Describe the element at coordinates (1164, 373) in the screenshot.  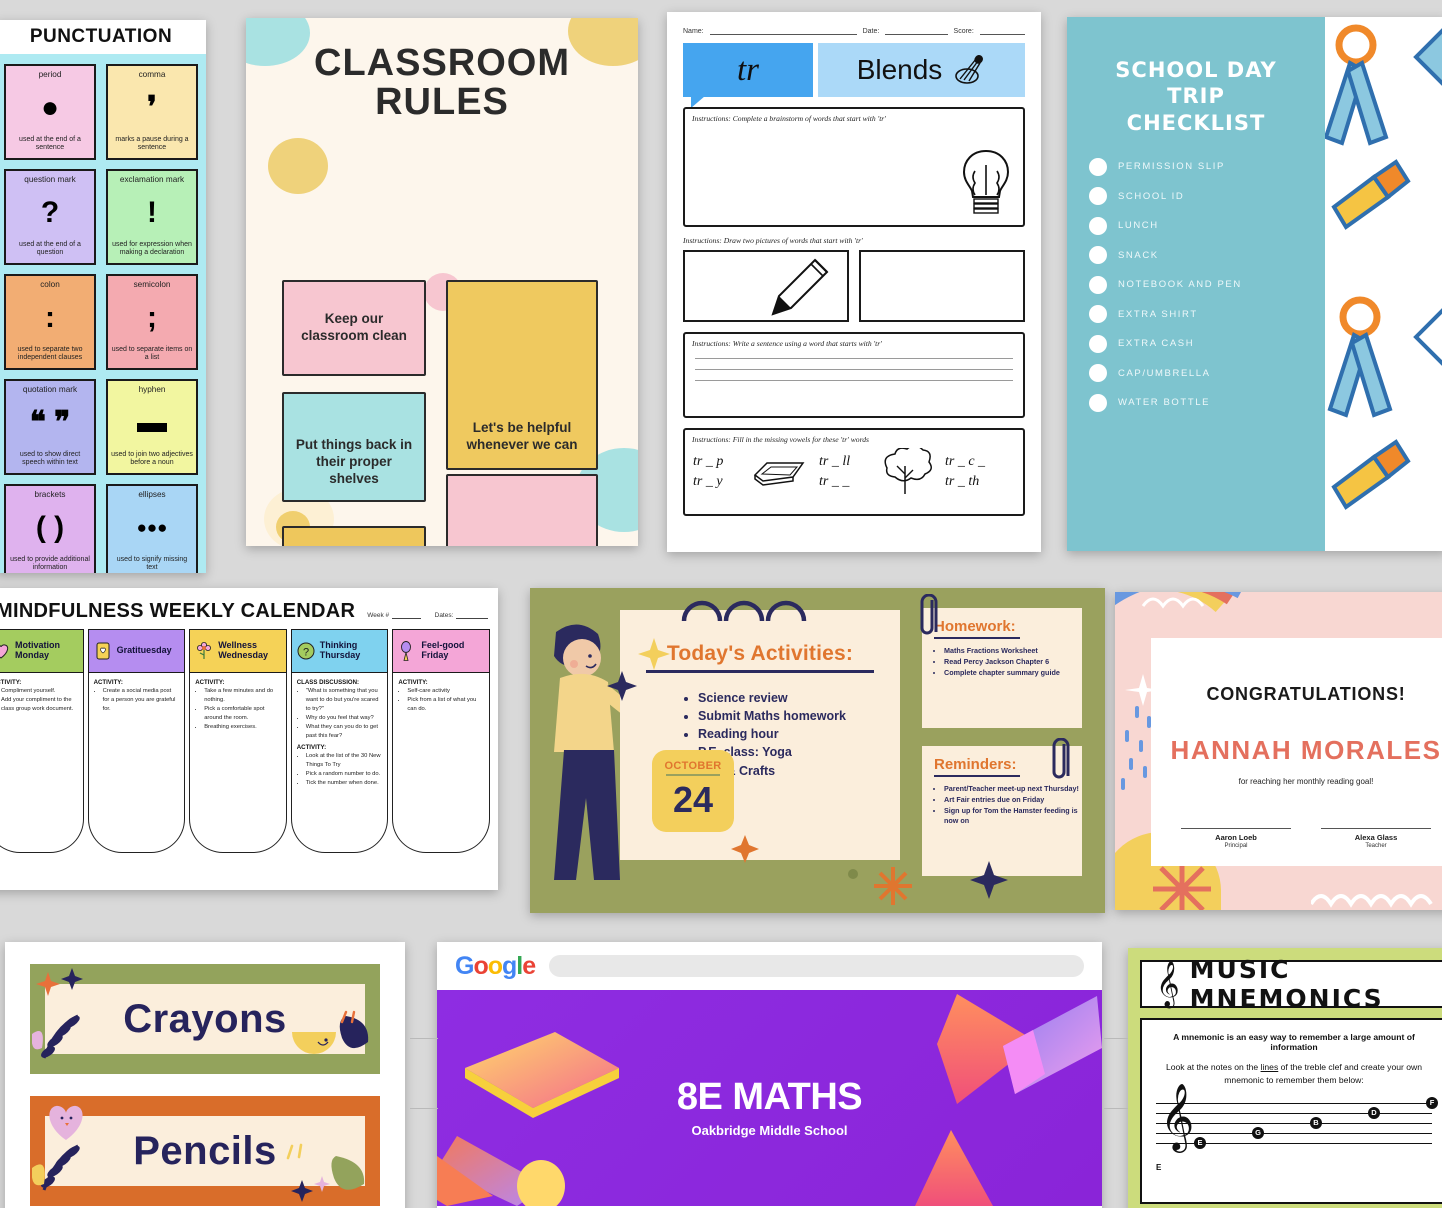
I see `checklist-item-label: CAP/UMBRELLA` at that location.